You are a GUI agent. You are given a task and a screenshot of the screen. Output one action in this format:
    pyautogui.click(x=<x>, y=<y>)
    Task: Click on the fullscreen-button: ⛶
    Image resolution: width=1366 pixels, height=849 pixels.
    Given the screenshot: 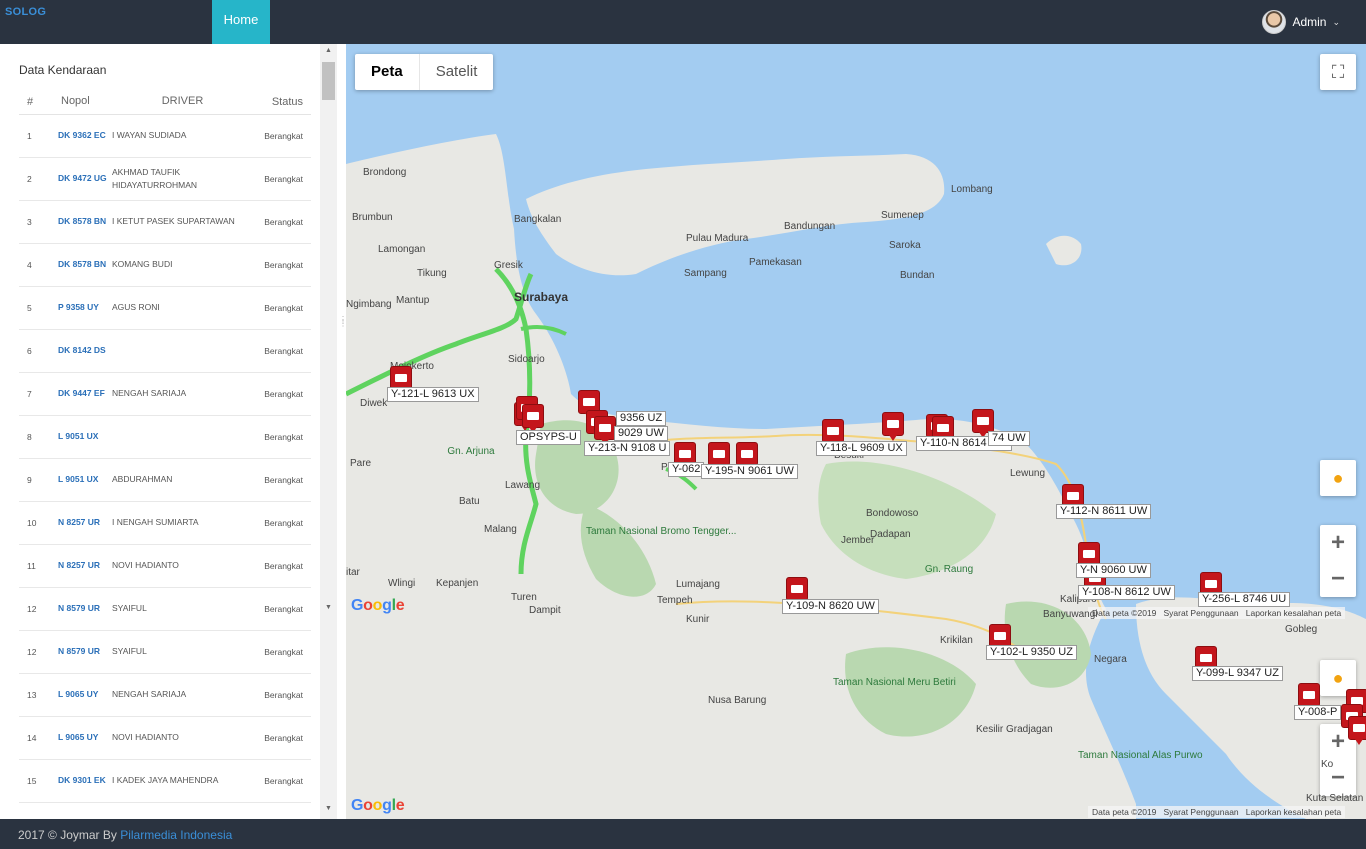 What is the action you would take?
    pyautogui.click(x=1338, y=72)
    